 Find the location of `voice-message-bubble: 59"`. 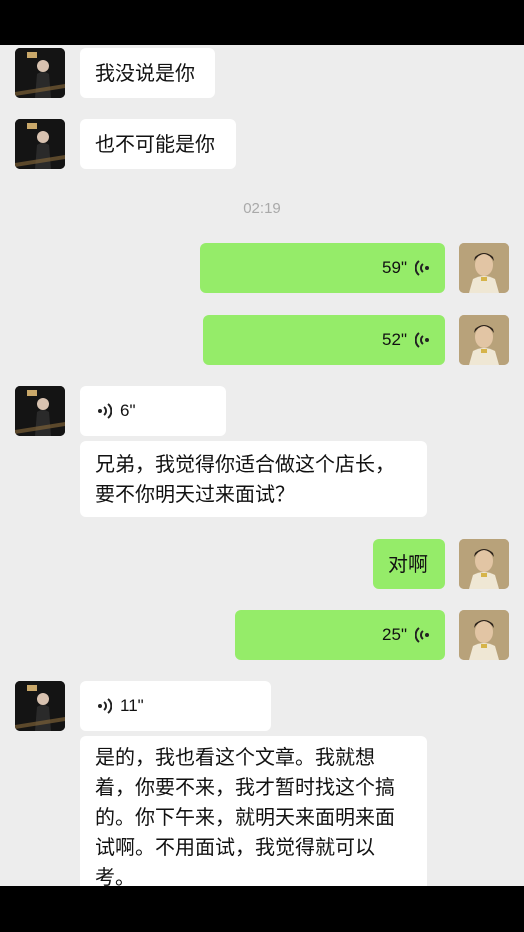

voice-message-bubble: 59" is located at coordinates (322, 268).